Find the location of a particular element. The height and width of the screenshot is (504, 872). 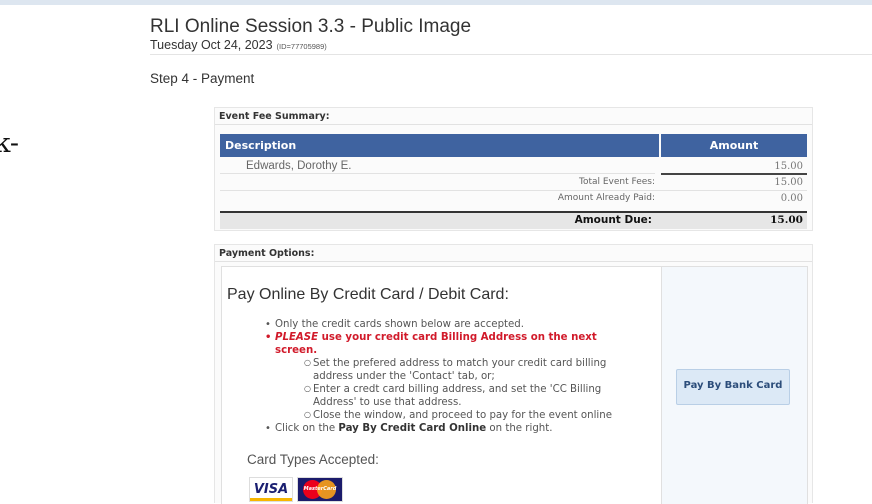

amount-due-value: 15.00 is located at coordinates (786, 220).